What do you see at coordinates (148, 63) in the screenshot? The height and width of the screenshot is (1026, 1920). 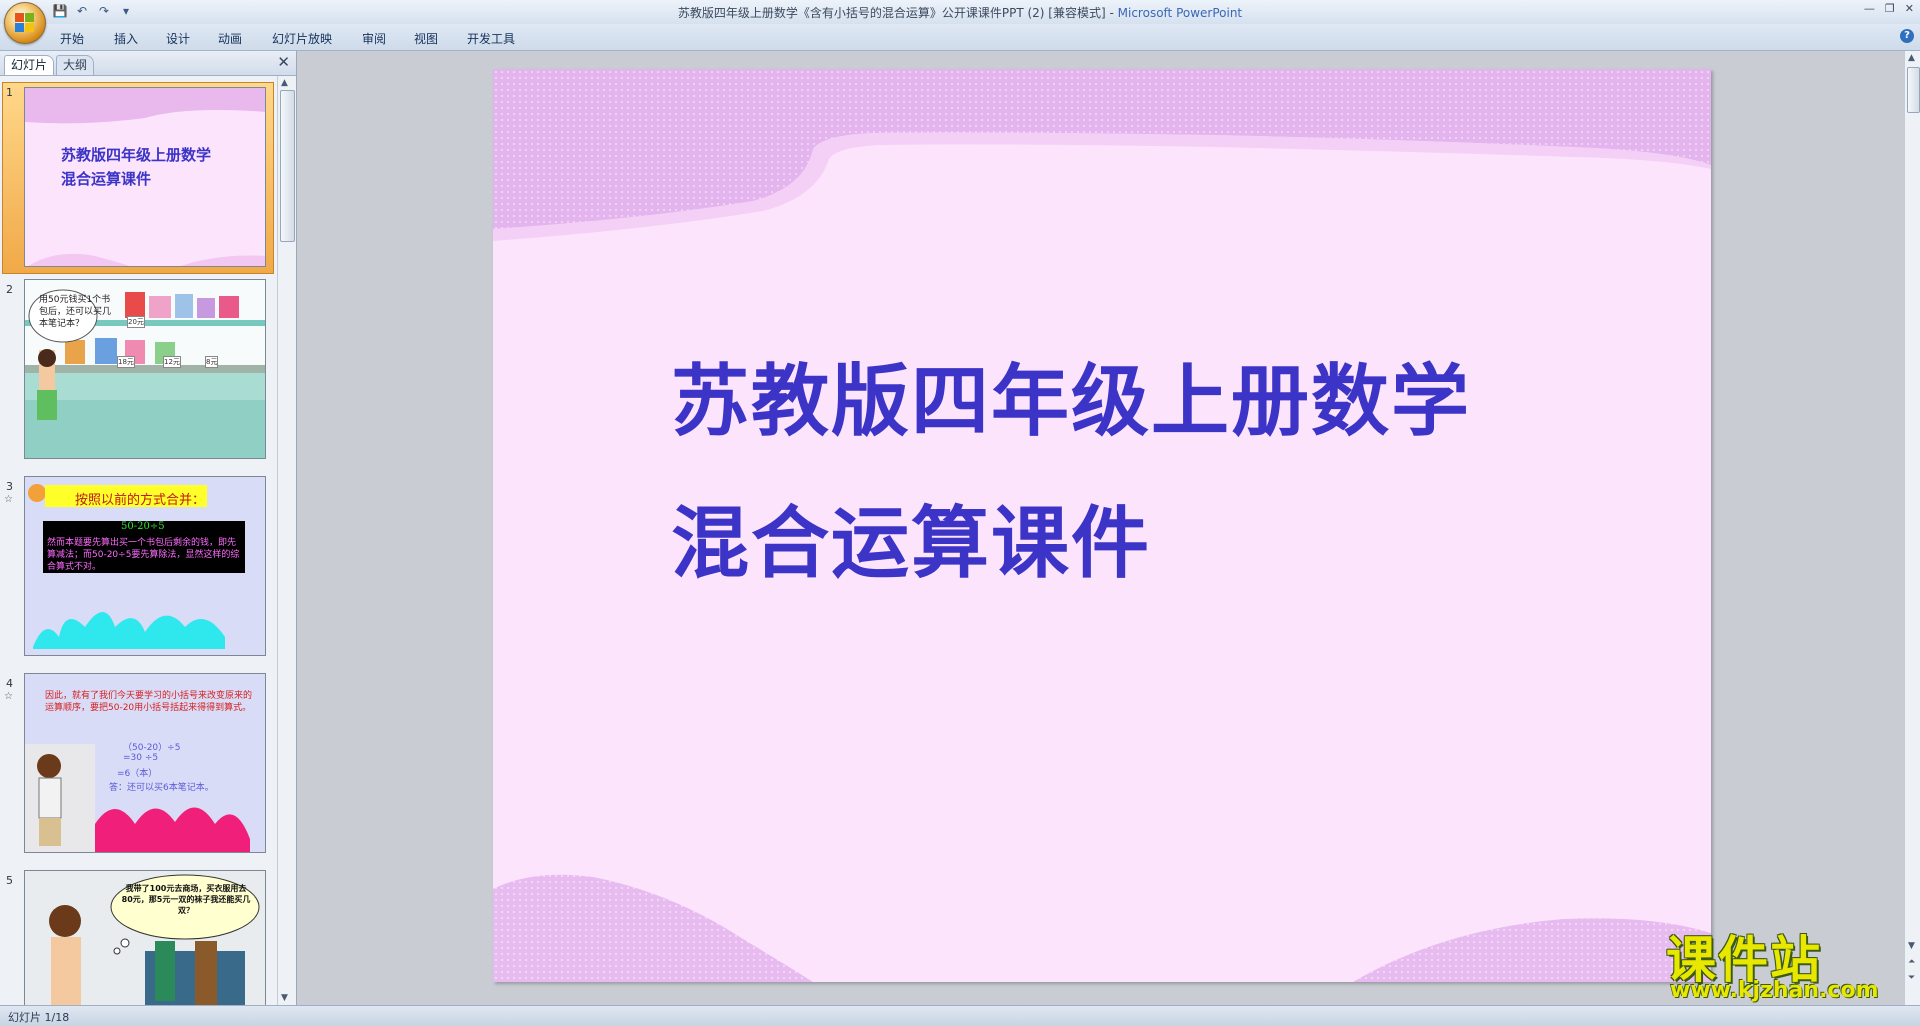 I see `panel-tab-bar: 幻灯片 大纲 ✕` at bounding box center [148, 63].